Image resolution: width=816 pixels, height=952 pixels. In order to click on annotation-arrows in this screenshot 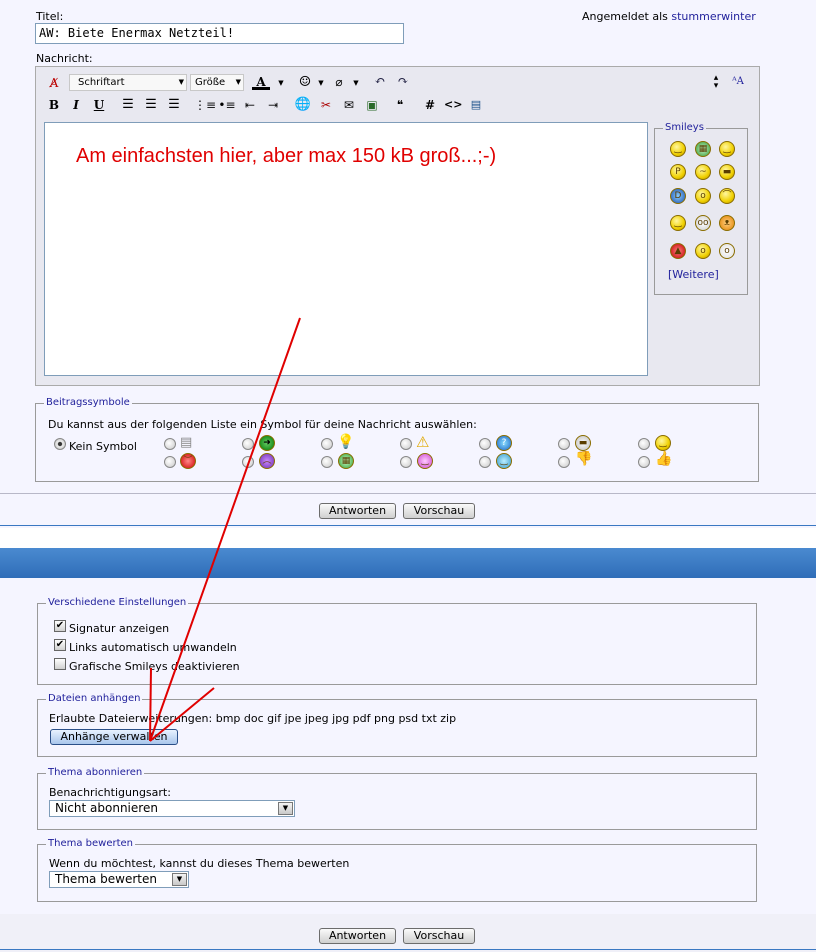, I will do `click(225, 529)`.